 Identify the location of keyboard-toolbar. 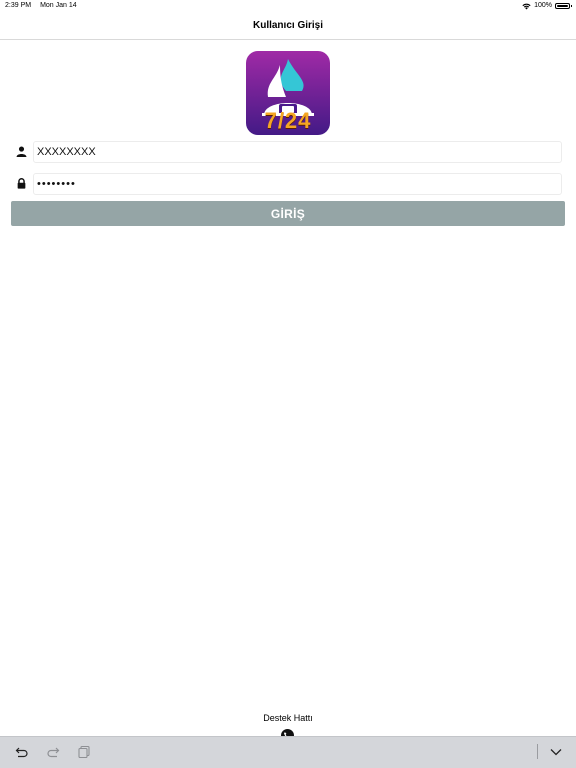
(288, 752).